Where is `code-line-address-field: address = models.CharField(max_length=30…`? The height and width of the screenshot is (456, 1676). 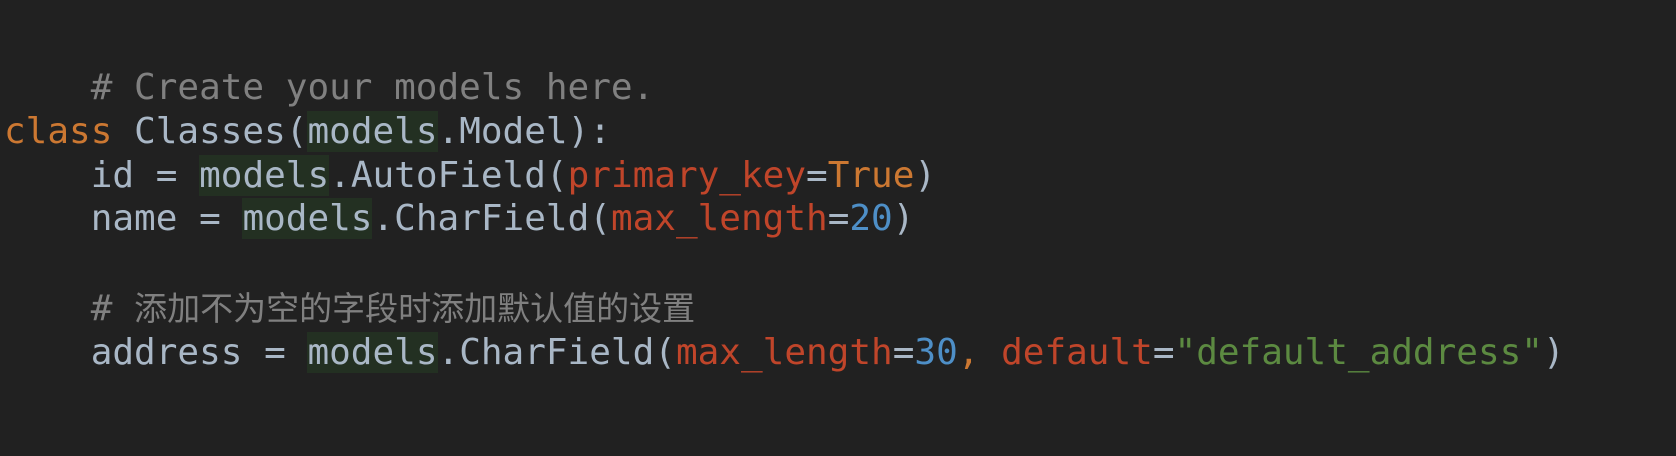 code-line-address-field: address = models.CharField(max_length=30… is located at coordinates (827, 352).